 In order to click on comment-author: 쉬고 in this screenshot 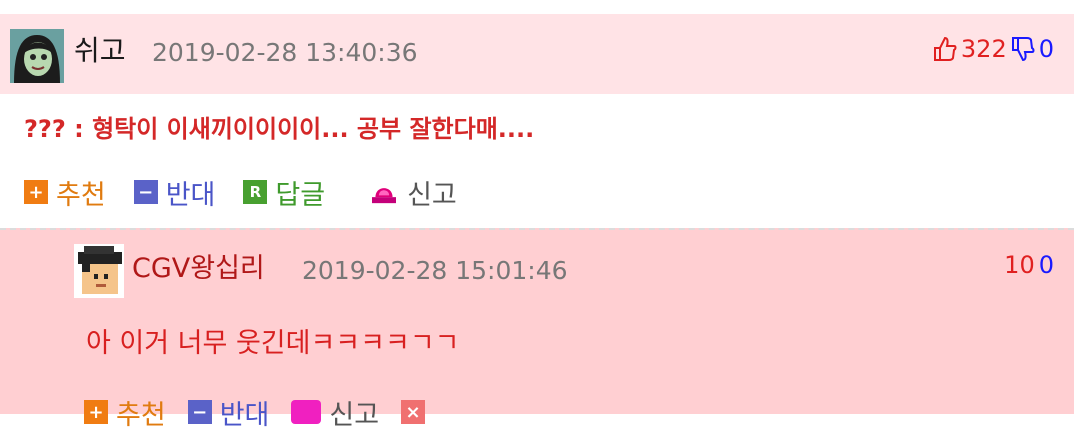, I will do `click(100, 51)`.